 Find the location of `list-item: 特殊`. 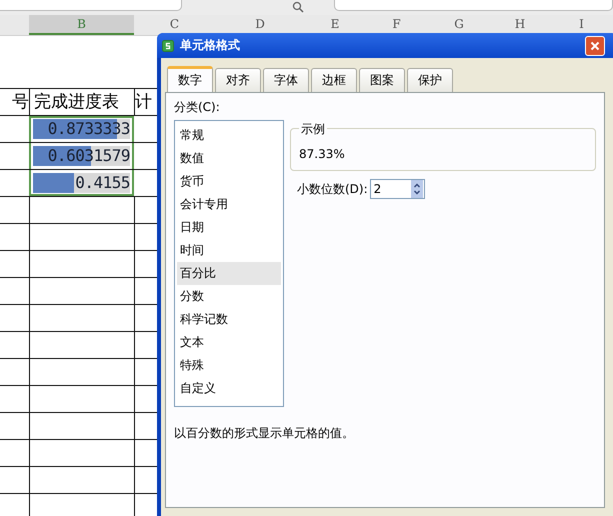

list-item: 特殊 is located at coordinates (229, 365).